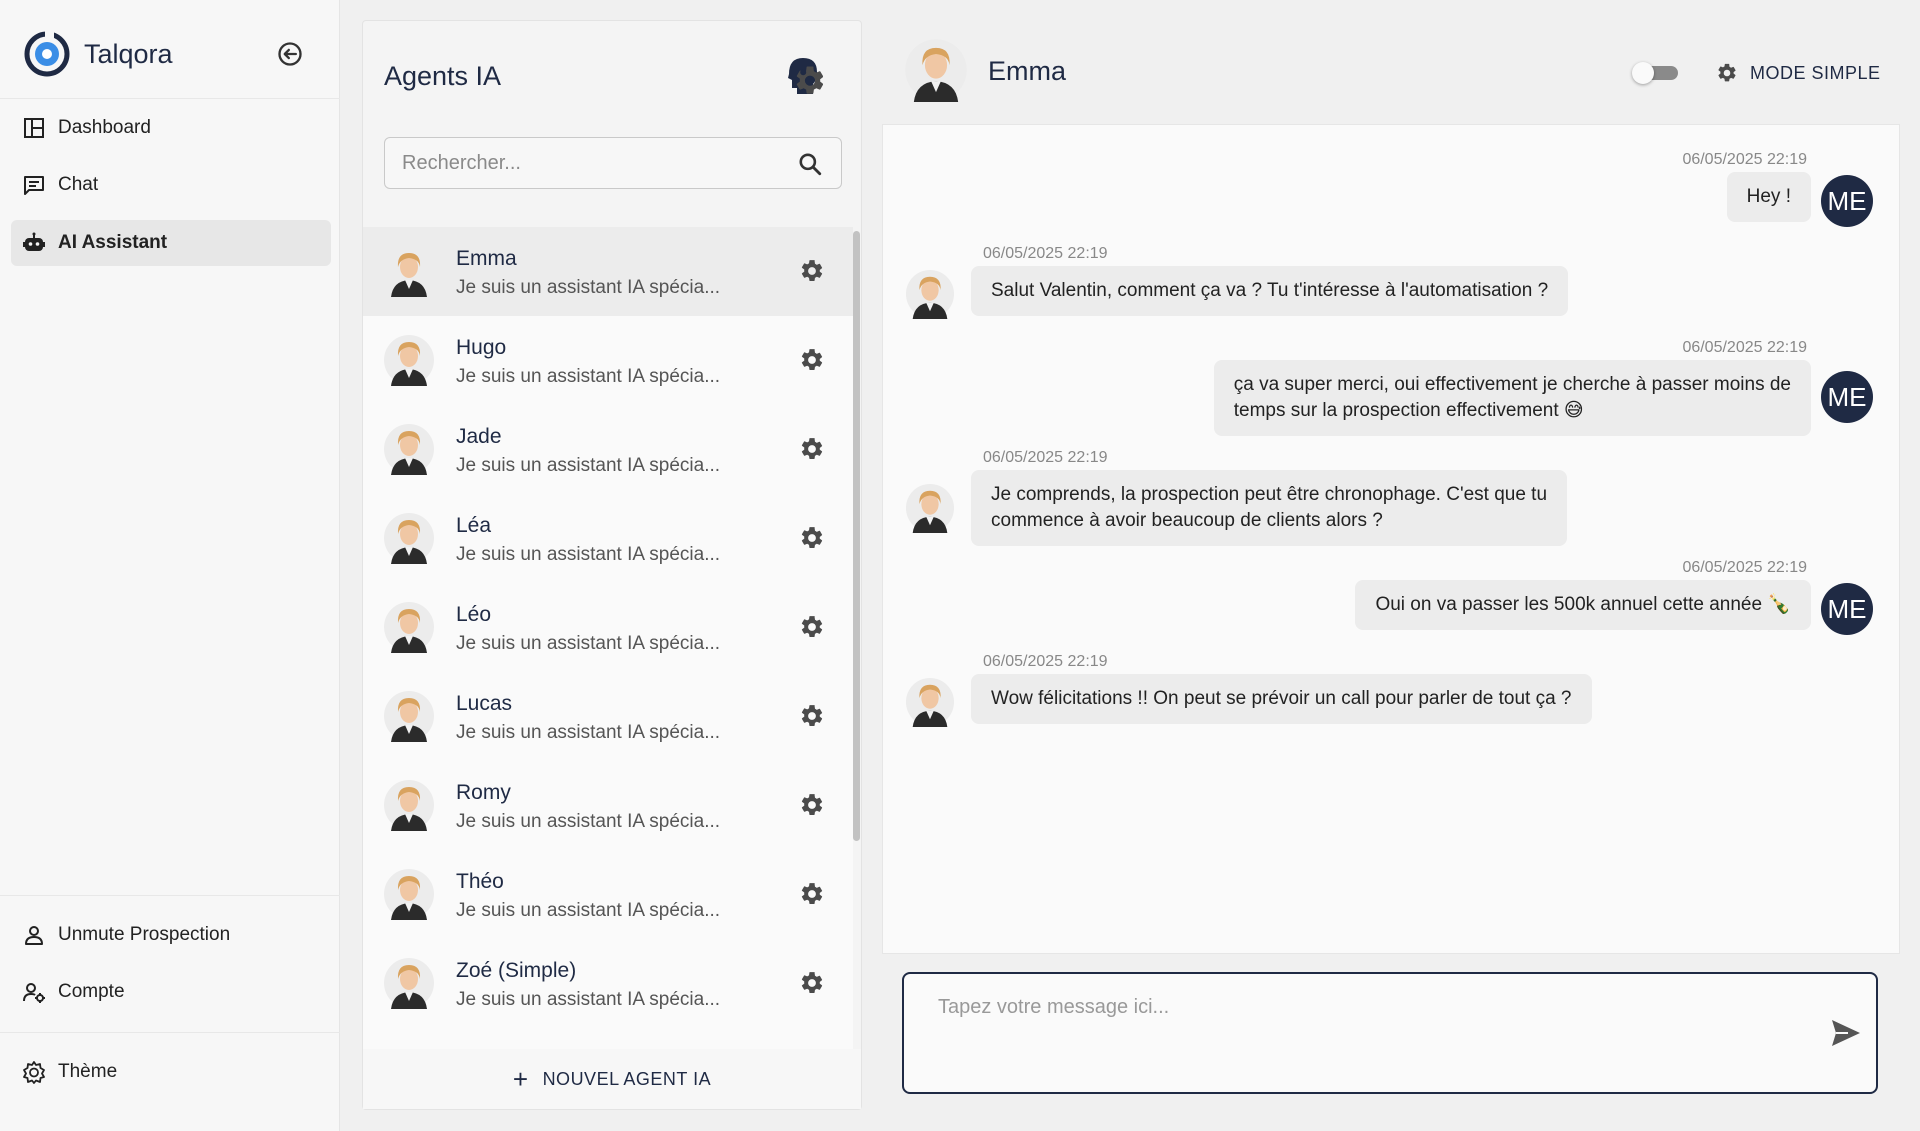  I want to click on mode-label: MODE SIMPLE, so click(1815, 72).